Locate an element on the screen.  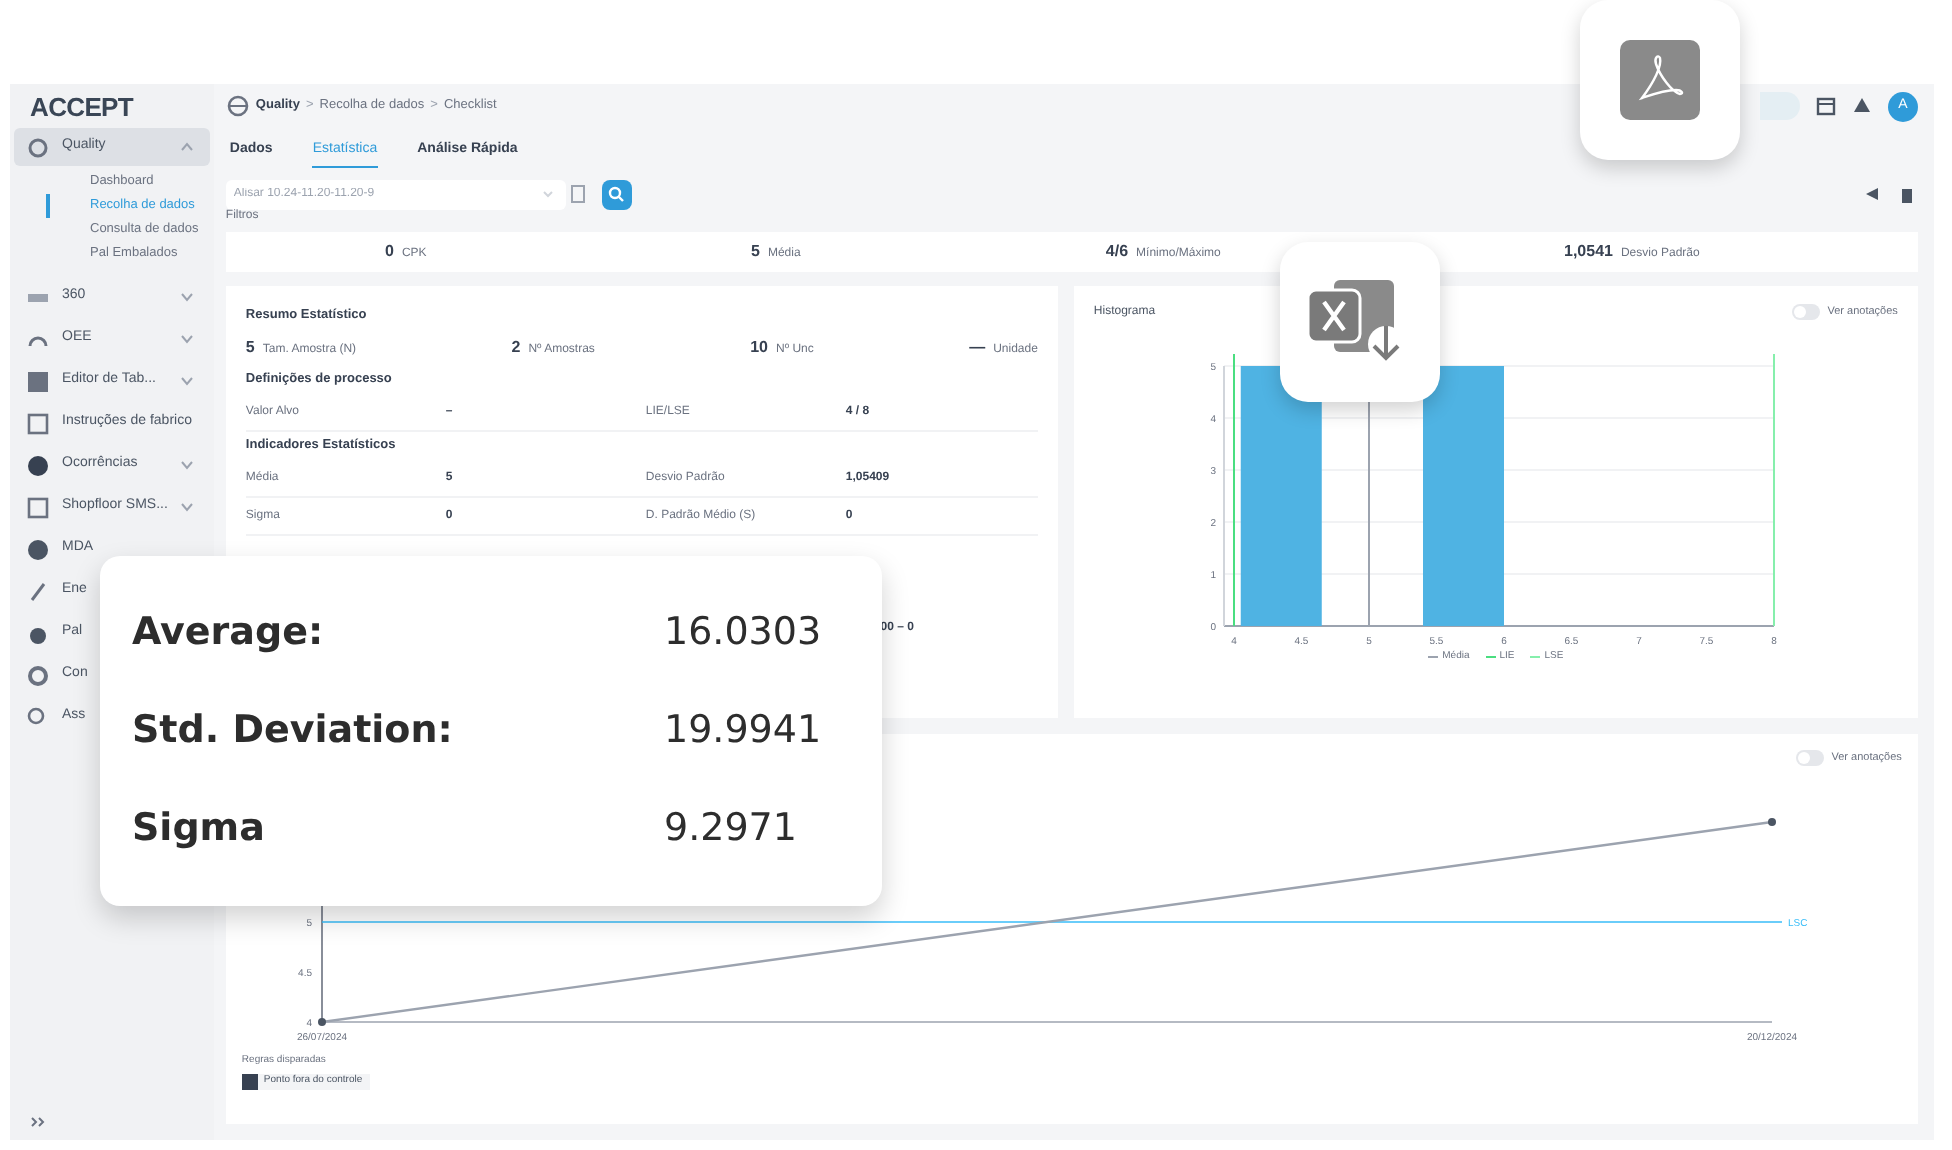
logo: ACCEPT is located at coordinates (81, 108).